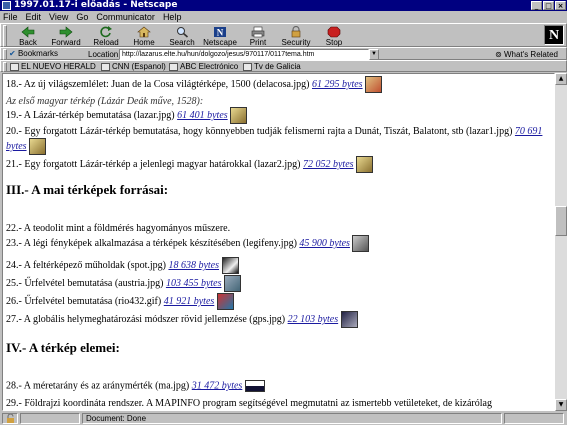 The height and width of the screenshot is (425, 567). Describe the element at coordinates (560, 5) in the screenshot. I see `close-button: ×` at that location.